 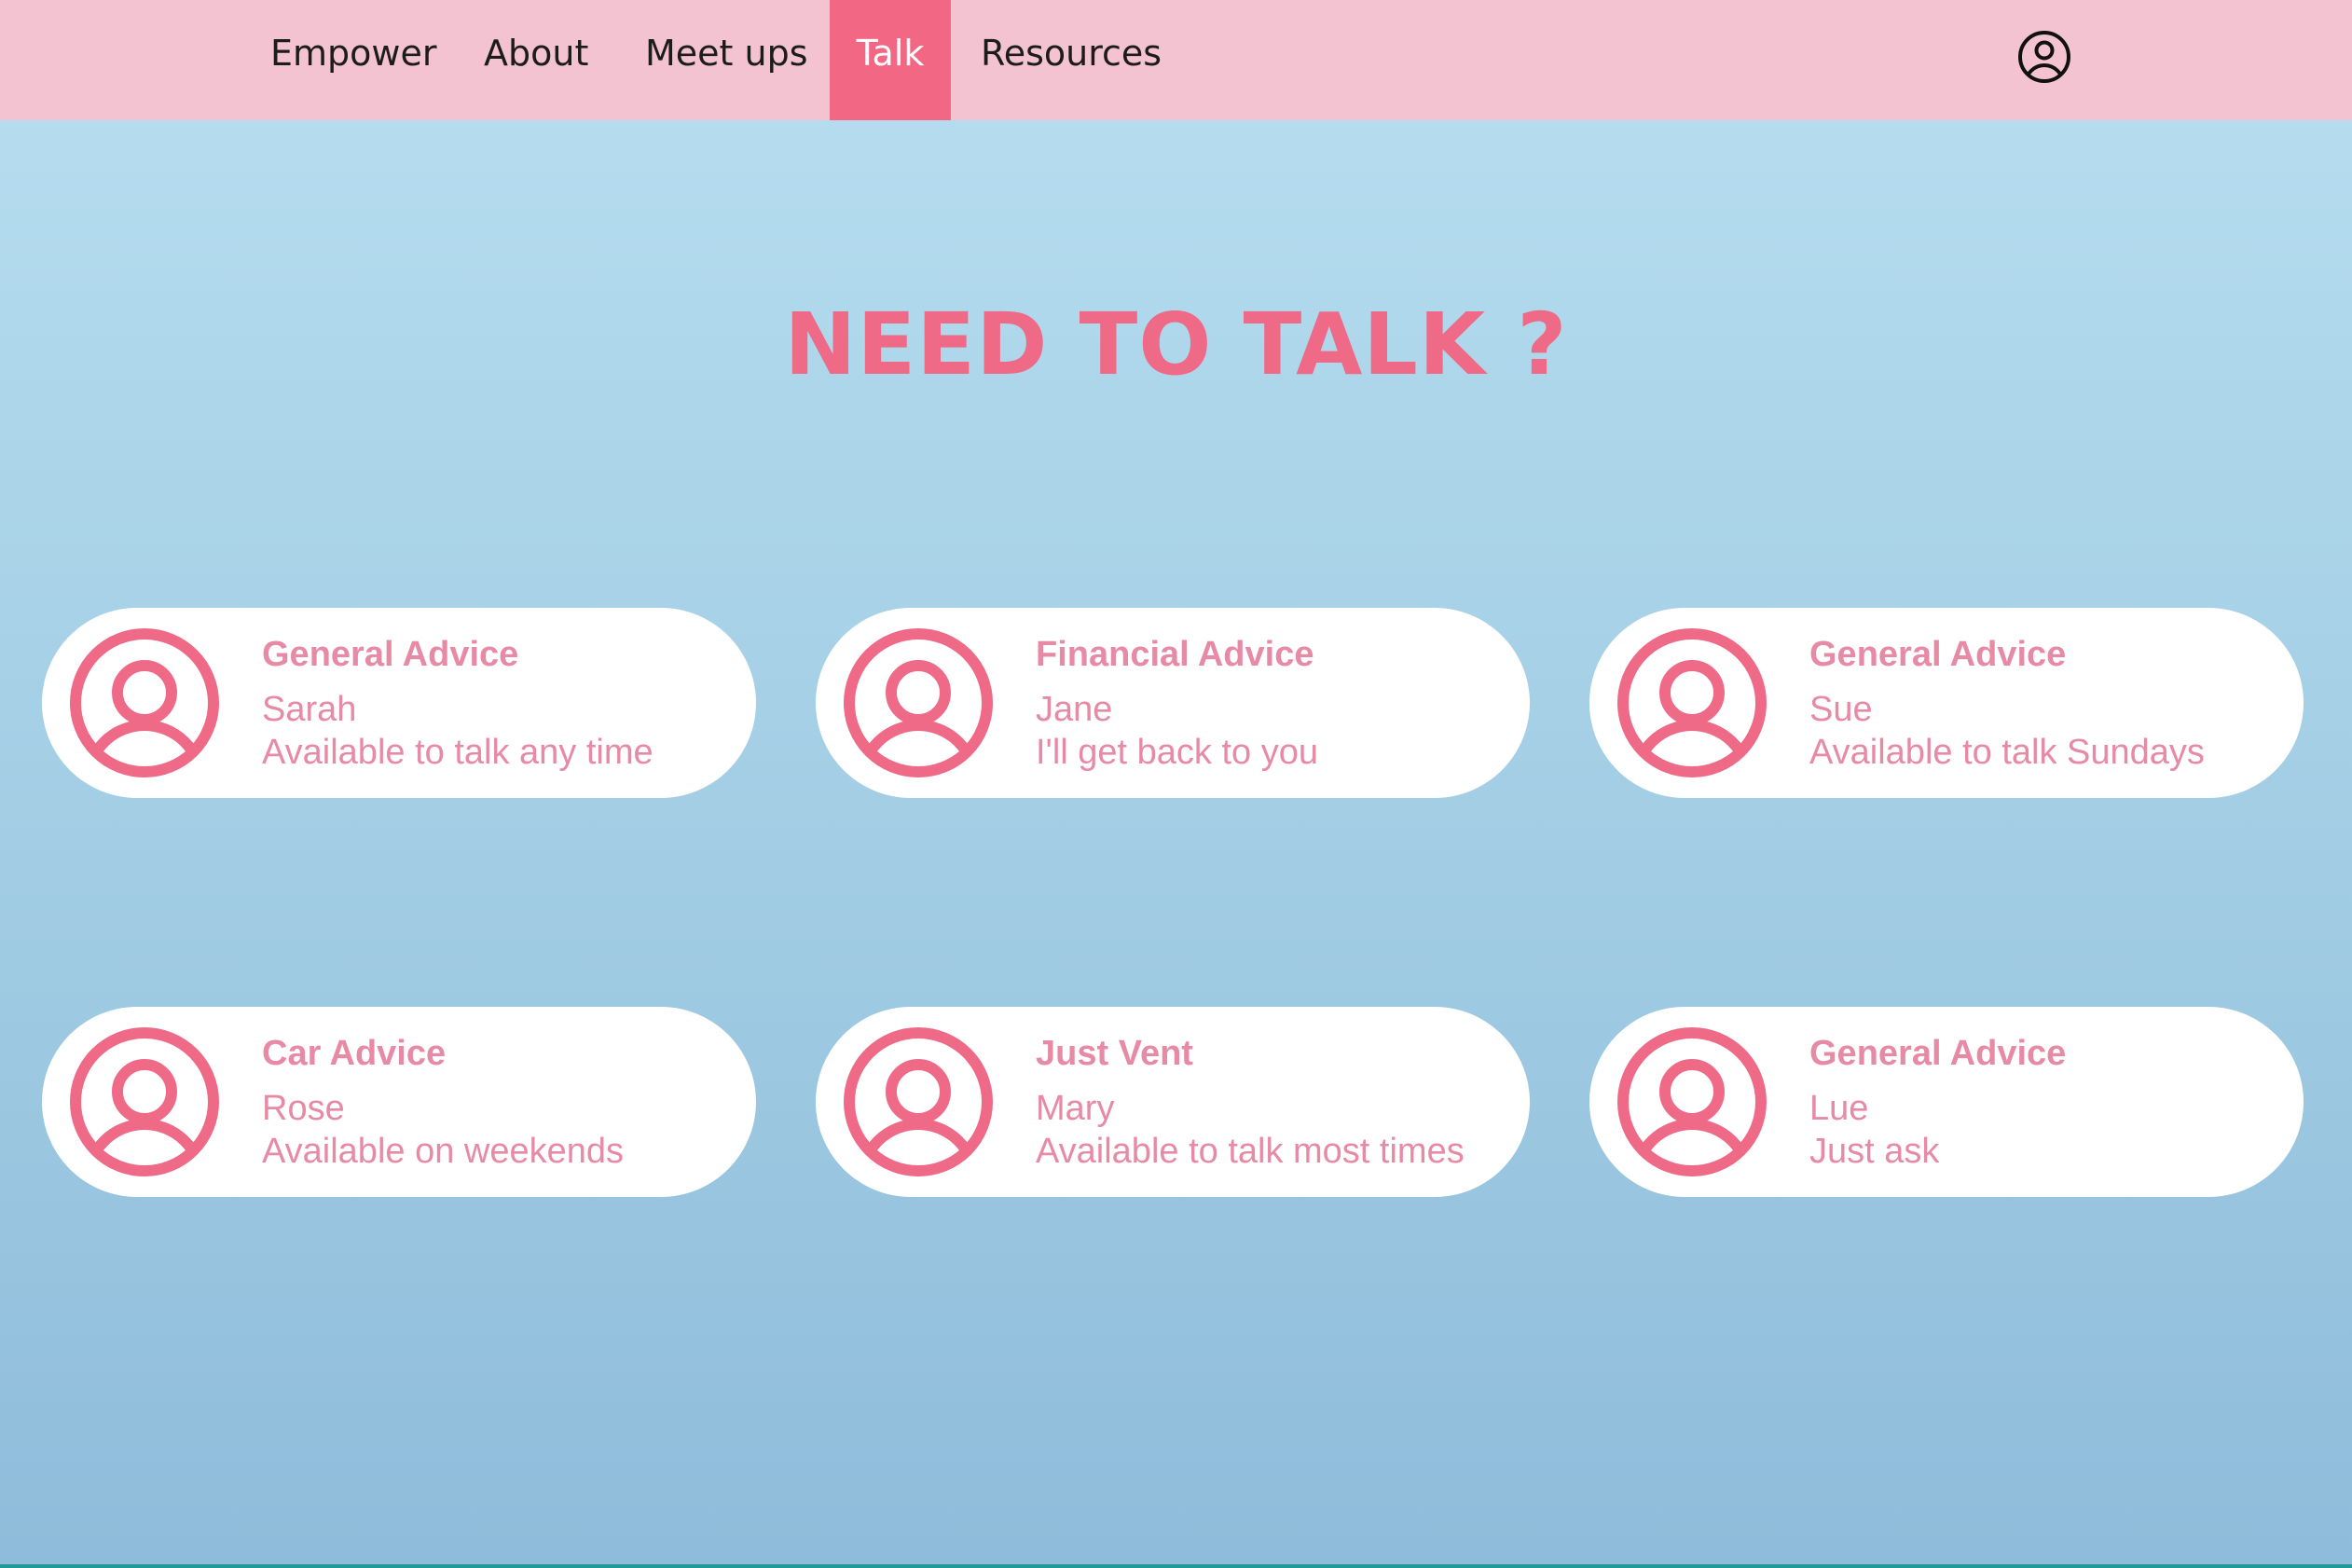 I want to click on nav-item-empower: Empower, so click(x=353, y=60).